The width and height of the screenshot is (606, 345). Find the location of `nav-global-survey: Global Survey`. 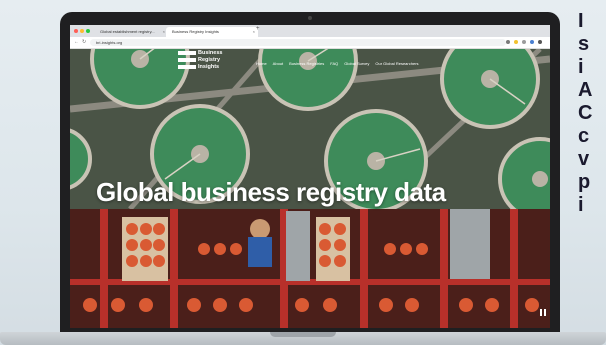

nav-global-survey: Global Survey is located at coordinates (356, 63).